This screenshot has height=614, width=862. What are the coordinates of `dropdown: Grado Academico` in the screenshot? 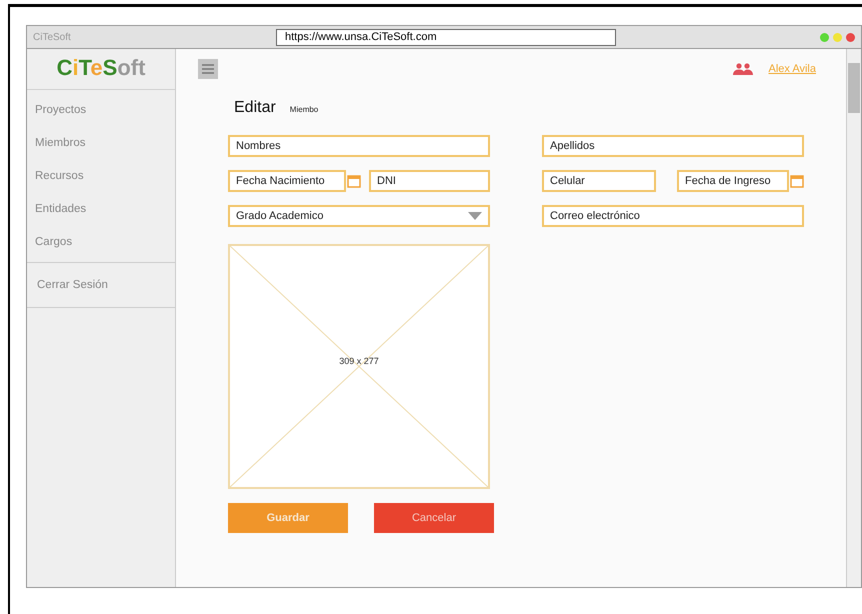 It's located at (359, 216).